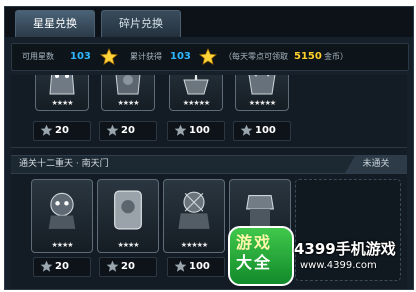 The image size is (416, 292). I want to click on daily-reward-suffix: 金币）, so click(336, 56).